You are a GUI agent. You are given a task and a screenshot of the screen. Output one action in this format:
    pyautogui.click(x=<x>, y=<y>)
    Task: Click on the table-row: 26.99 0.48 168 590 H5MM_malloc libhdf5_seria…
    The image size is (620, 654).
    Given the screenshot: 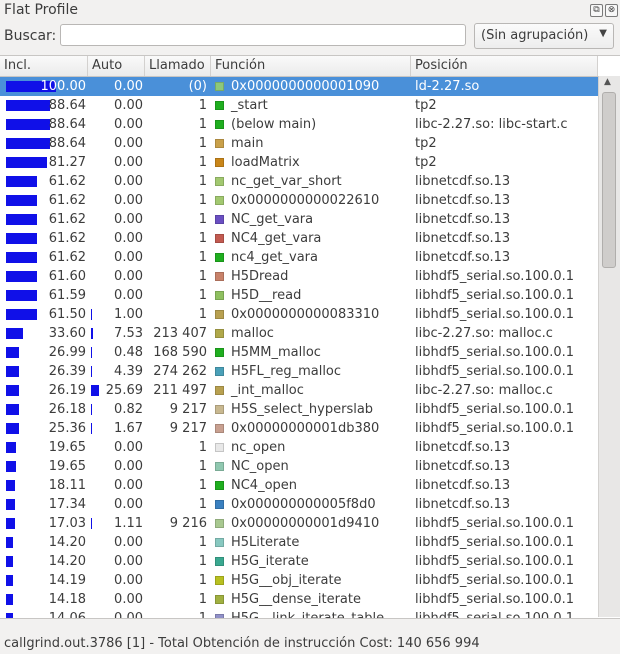 What is the action you would take?
    pyautogui.click(x=299, y=352)
    